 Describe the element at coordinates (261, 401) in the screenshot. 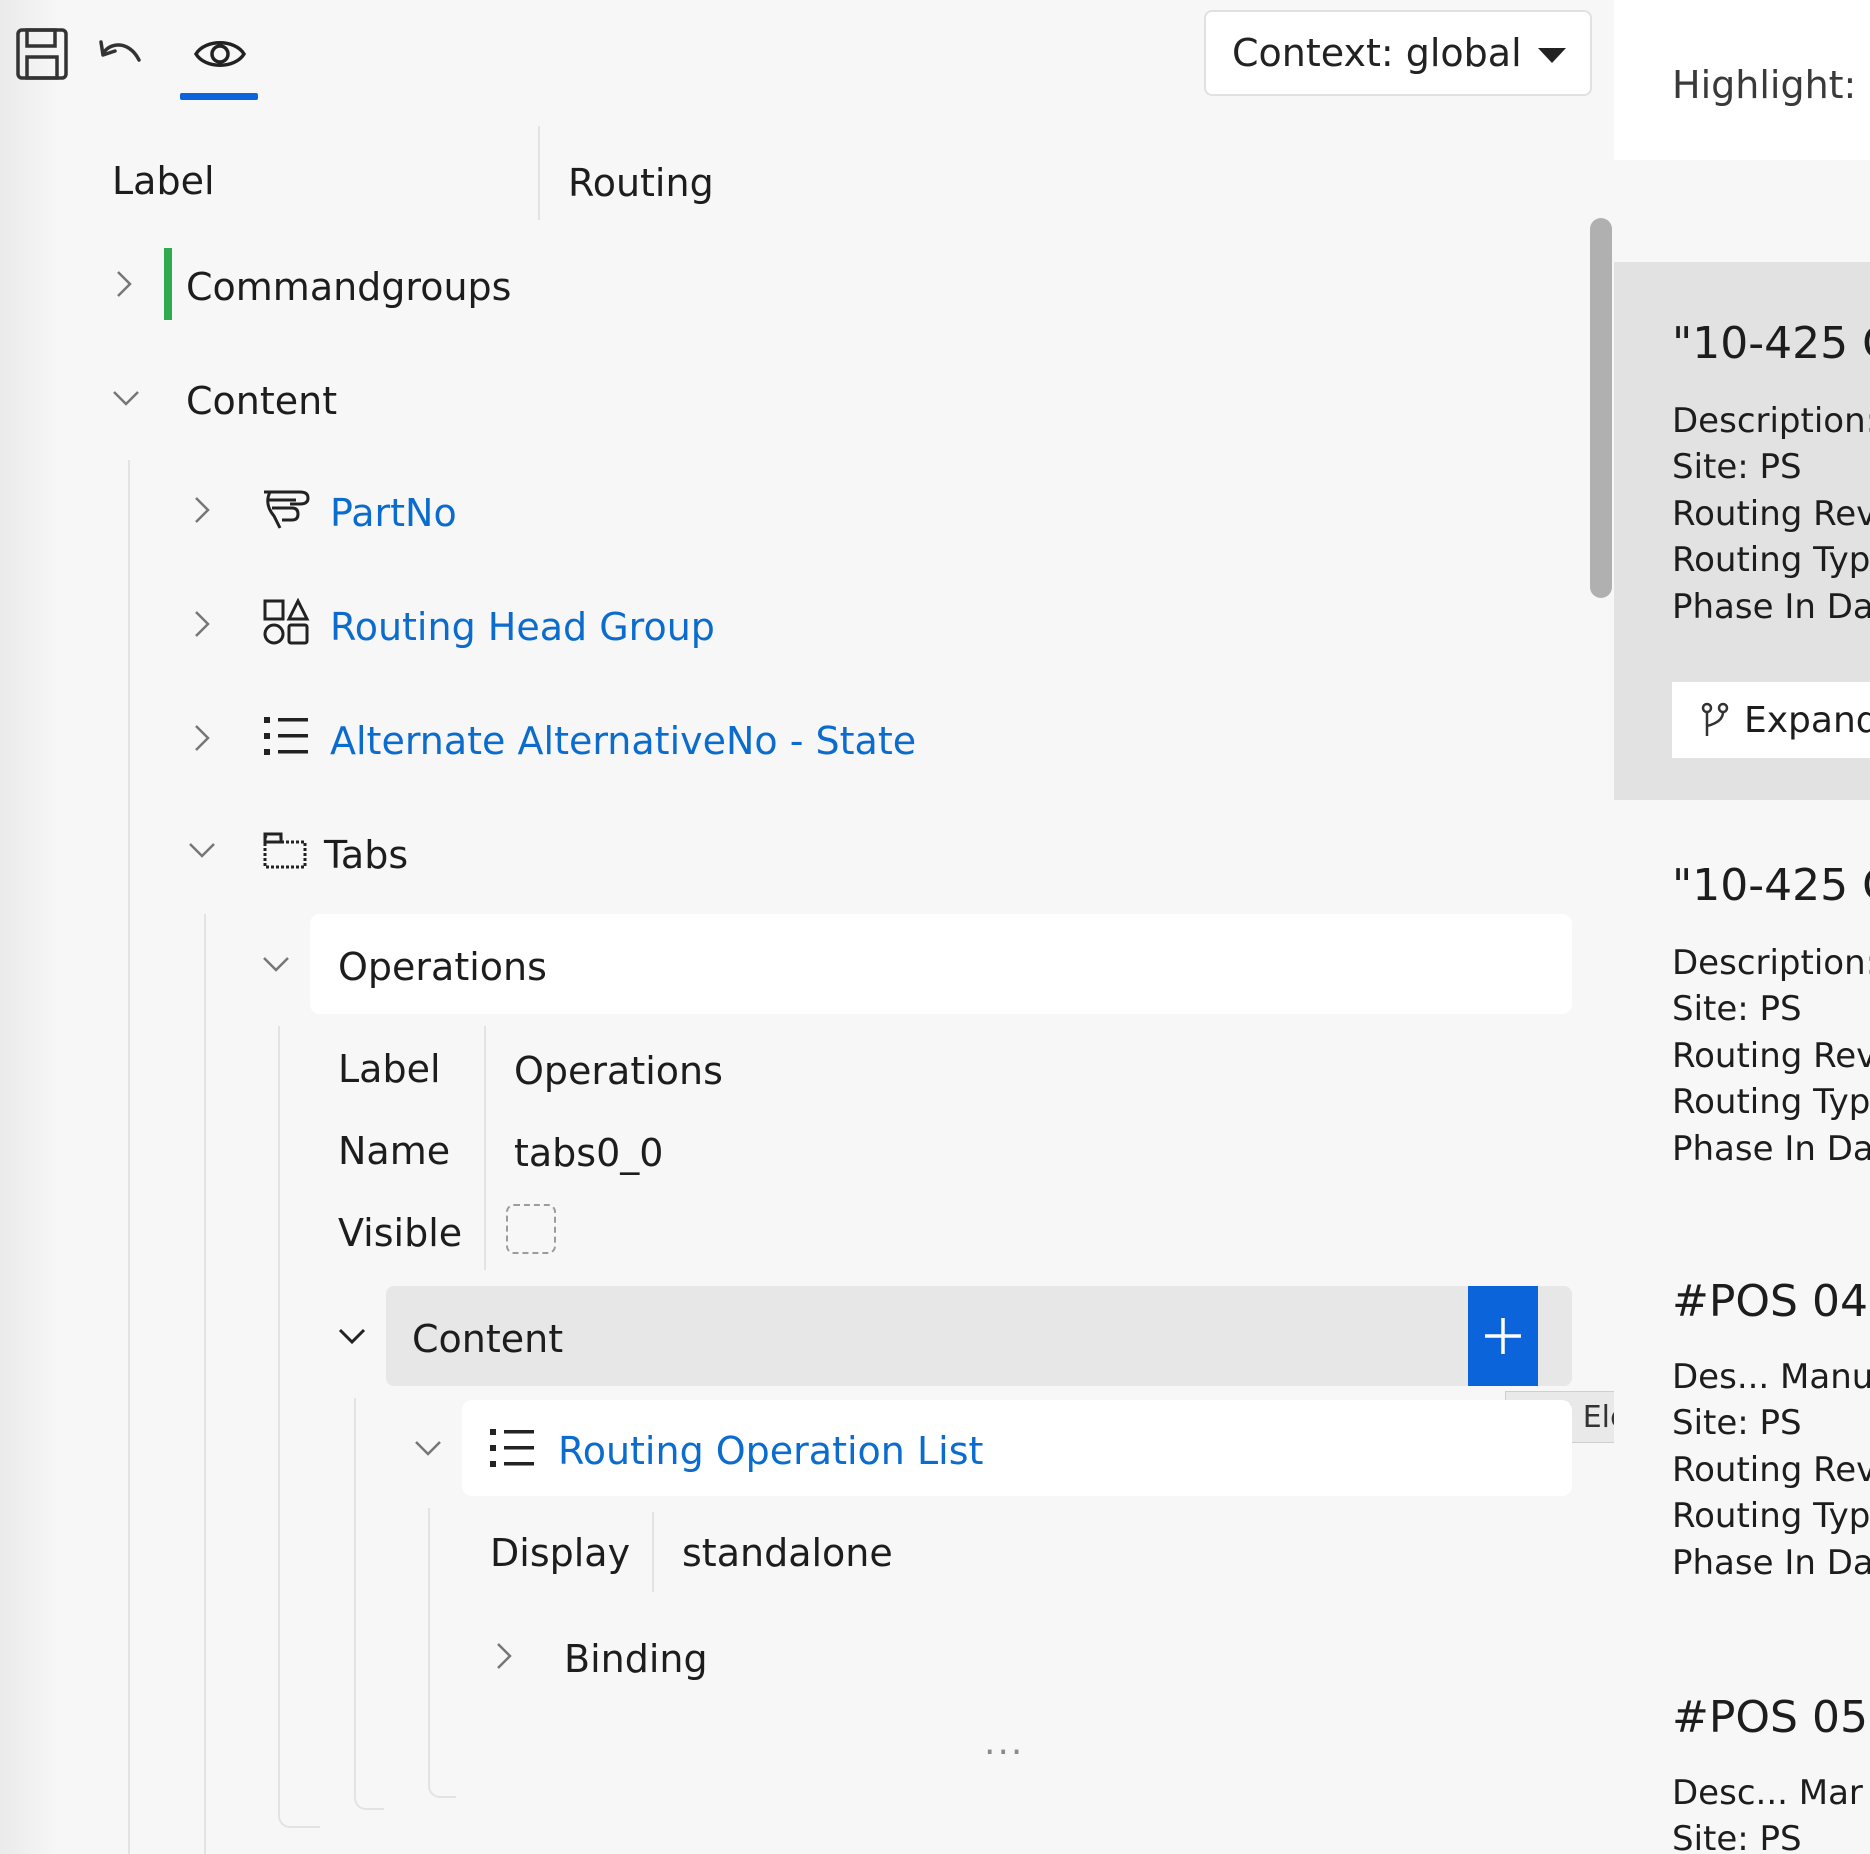

I see `tree-node-content: Content` at that location.